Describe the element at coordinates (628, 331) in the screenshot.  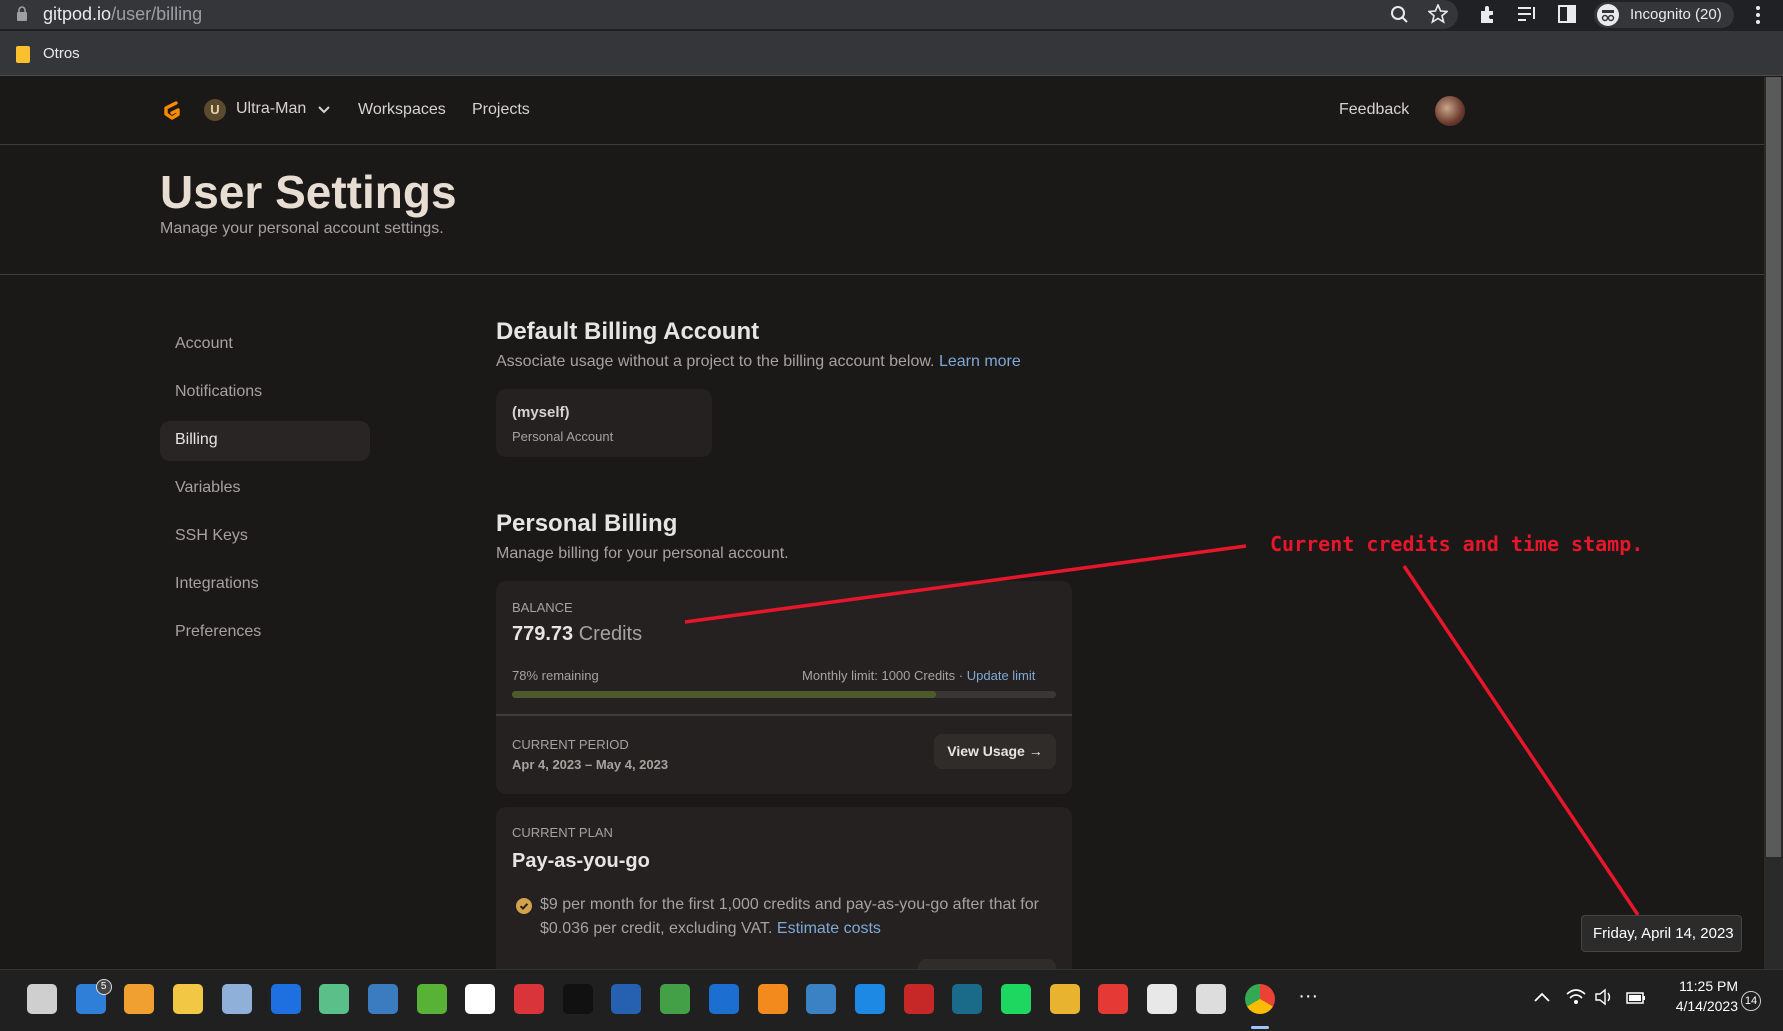
I see `default-billing-heading: Default Billing Account` at that location.